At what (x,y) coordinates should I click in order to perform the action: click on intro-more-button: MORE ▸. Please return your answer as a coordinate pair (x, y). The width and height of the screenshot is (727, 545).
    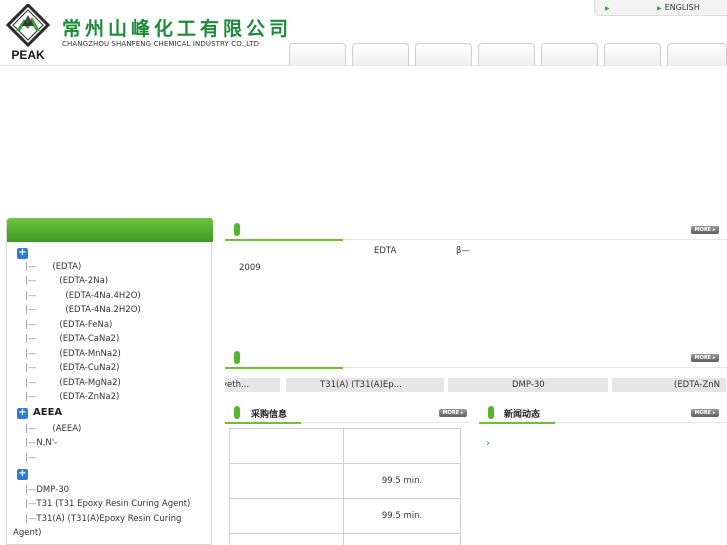
    Looking at the image, I should click on (705, 230).